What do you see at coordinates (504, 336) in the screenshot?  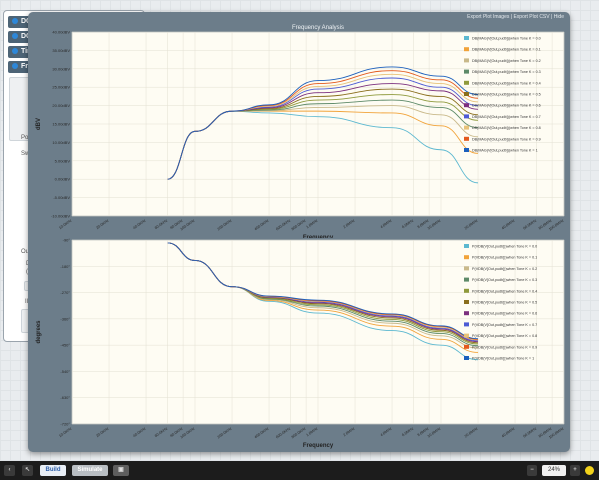 I see `legend-entry: P(VDB(V[Out,pudb]))when Tone K = 0.8` at bounding box center [504, 336].